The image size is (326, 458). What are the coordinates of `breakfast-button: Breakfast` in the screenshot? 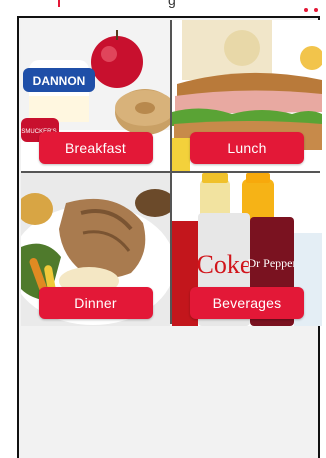 It's located at (95, 148).